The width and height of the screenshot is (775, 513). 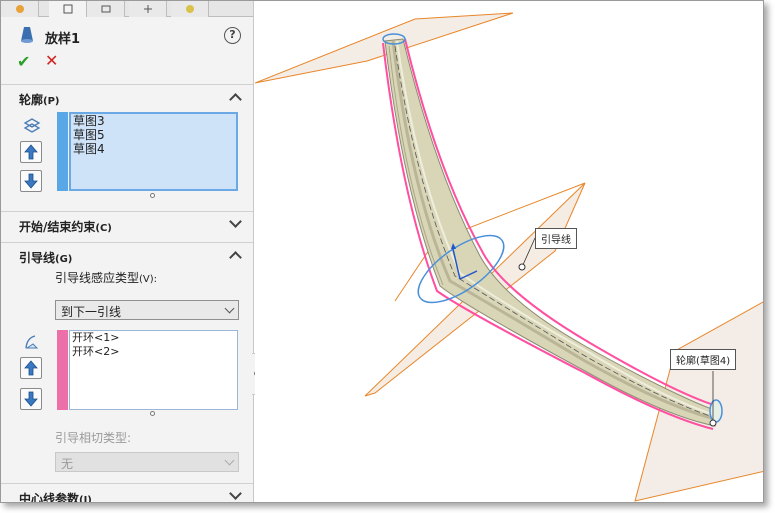 I want to click on profile-callout: 轮廓(草图4), so click(x=703, y=359).